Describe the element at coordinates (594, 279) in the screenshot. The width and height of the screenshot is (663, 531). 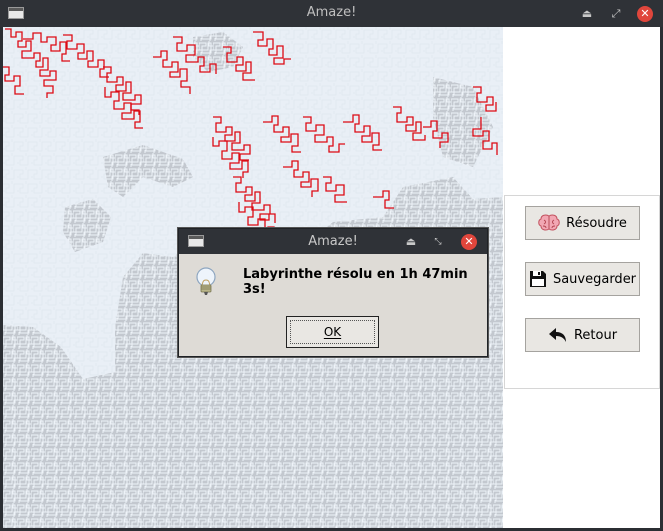
I see `save-button-label: Sauvegarder` at that location.